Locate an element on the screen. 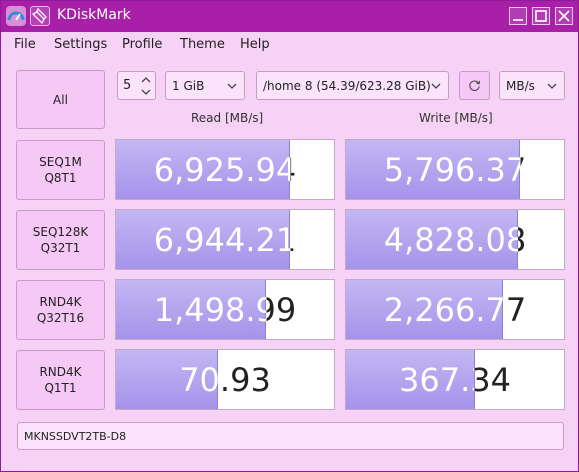 This screenshot has height=472, width=579. write-result-rnd4k-q1t1: 367.34 is located at coordinates (455, 379).